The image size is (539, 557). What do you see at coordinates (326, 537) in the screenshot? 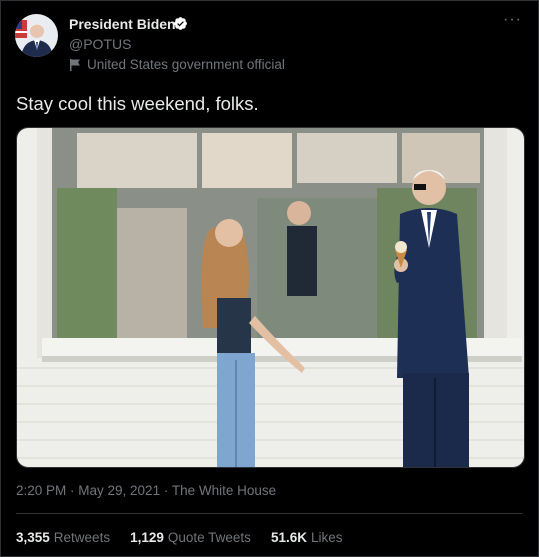
I see `likes-label: Likes` at bounding box center [326, 537].